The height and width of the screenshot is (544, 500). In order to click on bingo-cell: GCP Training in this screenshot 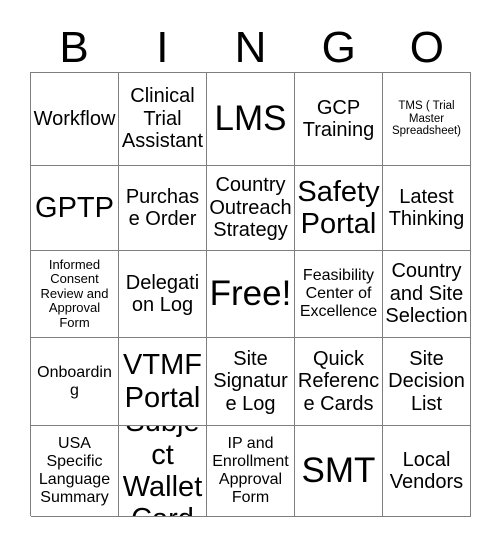, I will do `click(339, 119)`.